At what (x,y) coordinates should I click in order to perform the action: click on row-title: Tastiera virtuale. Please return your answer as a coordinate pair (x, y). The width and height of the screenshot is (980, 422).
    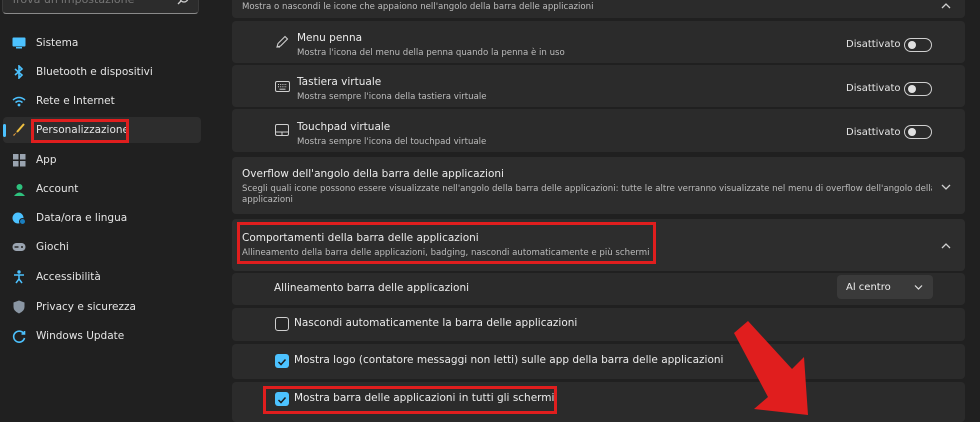
    Looking at the image, I should click on (339, 82).